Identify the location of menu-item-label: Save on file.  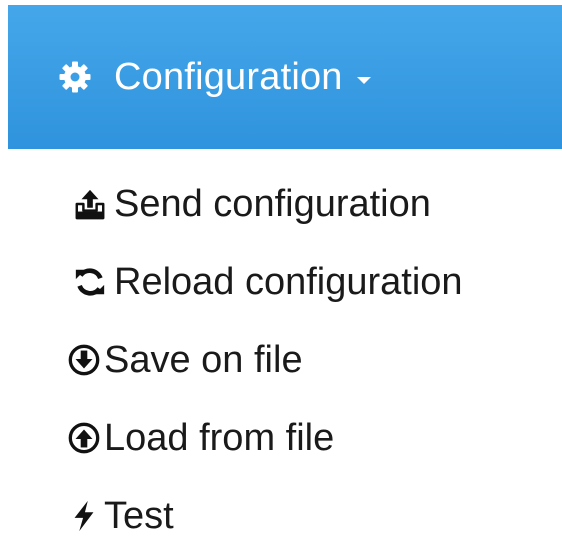
(203, 360).